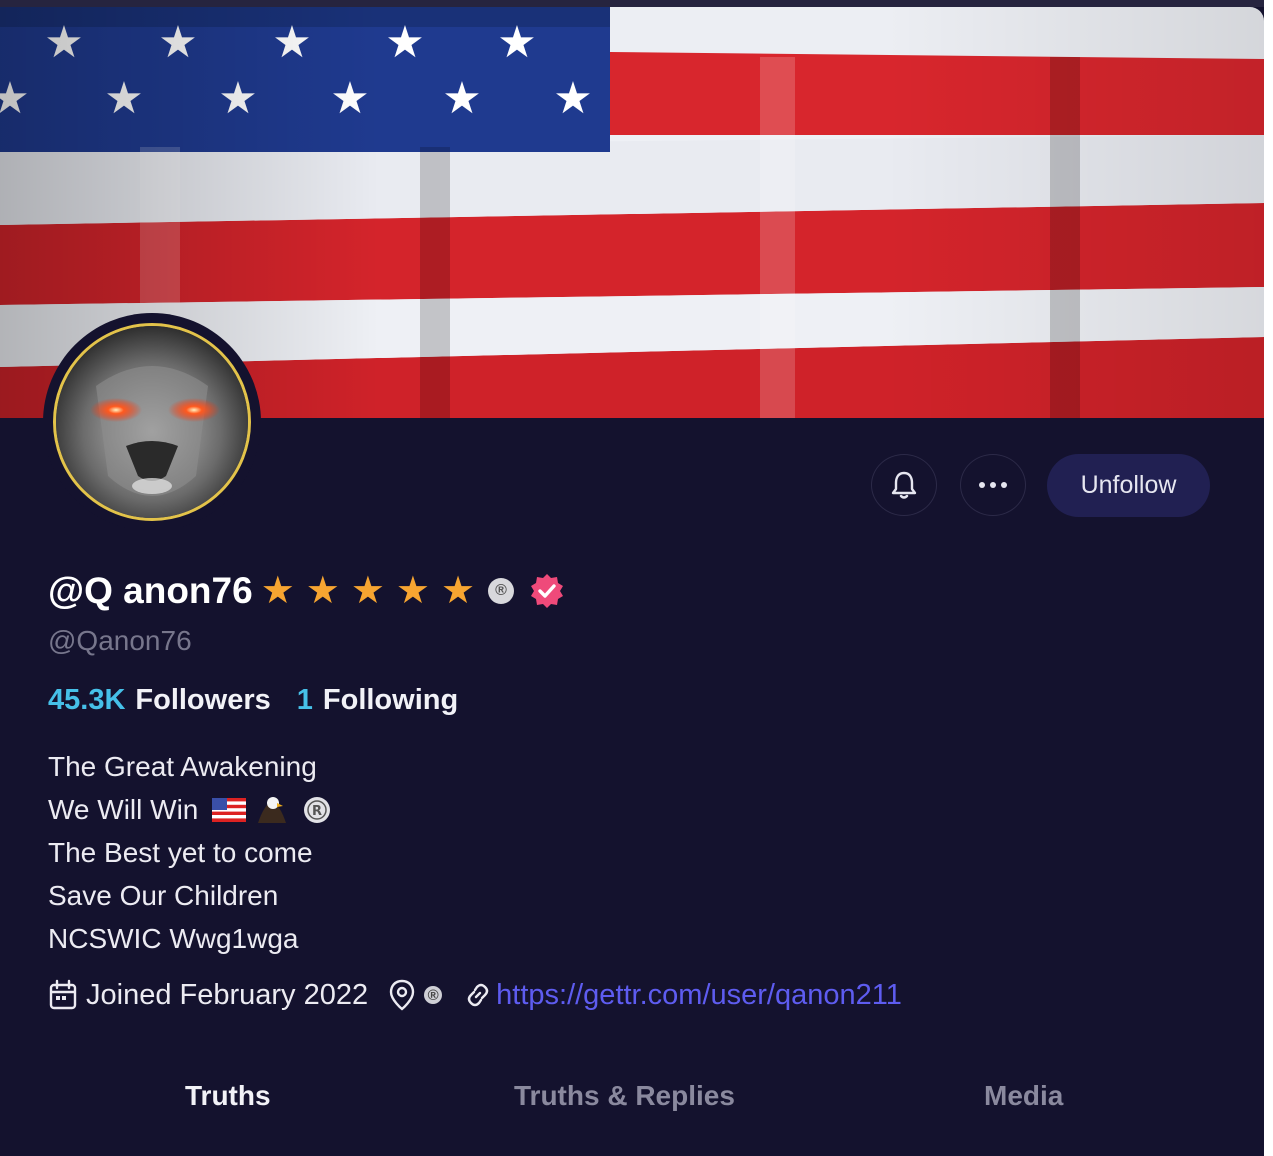 This screenshot has width=1273, height=1156. Describe the element at coordinates (1268, 578) in the screenshot. I see `window-right-edge` at that location.